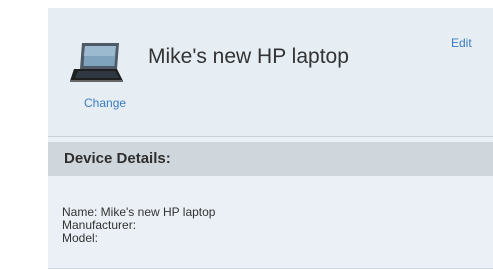 This screenshot has width=493, height=269. What do you see at coordinates (461, 43) in the screenshot?
I see `edit-device-link: Edit` at bounding box center [461, 43].